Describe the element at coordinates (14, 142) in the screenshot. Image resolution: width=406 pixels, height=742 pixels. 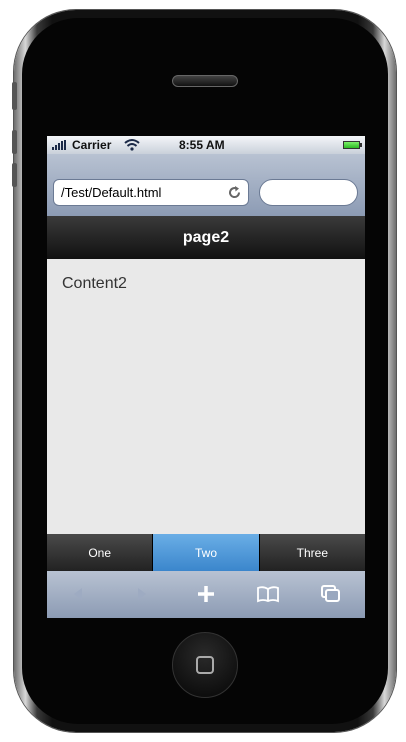
I see `volume-up-button` at that location.